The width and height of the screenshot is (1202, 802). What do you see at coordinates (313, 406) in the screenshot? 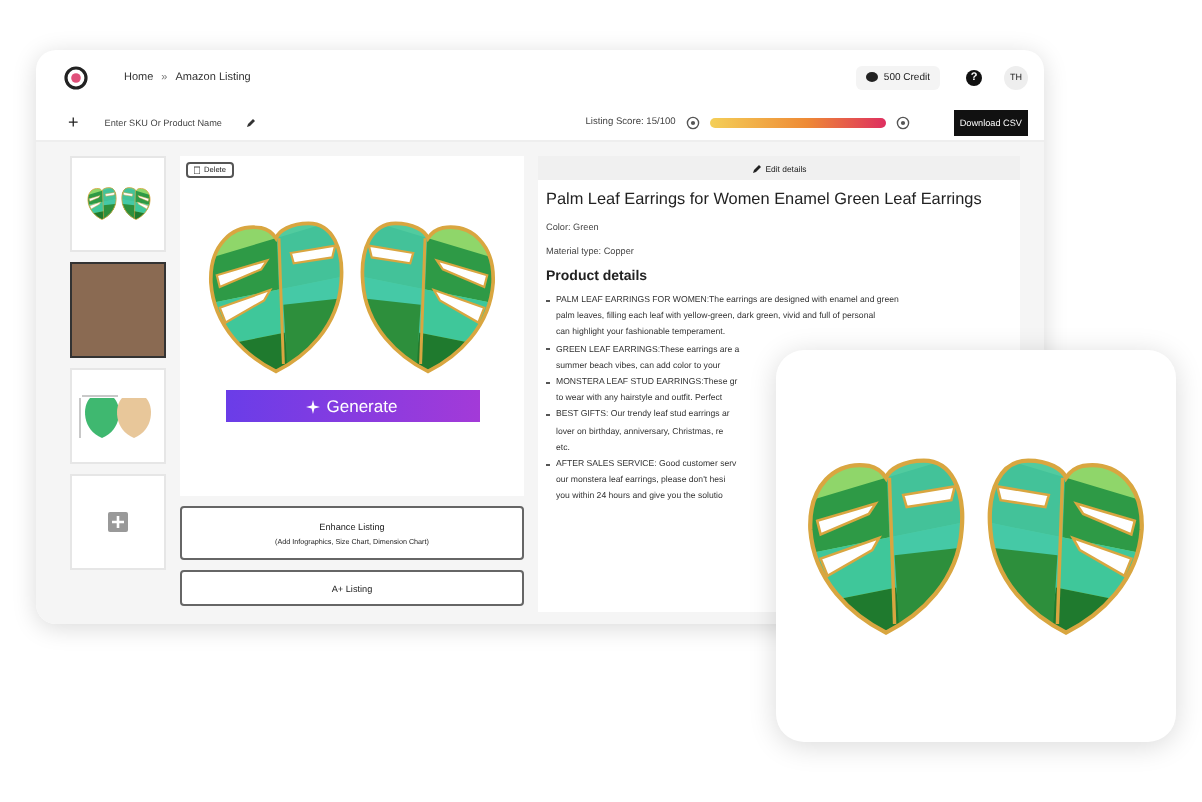
I see `sparkle-icon` at bounding box center [313, 406].